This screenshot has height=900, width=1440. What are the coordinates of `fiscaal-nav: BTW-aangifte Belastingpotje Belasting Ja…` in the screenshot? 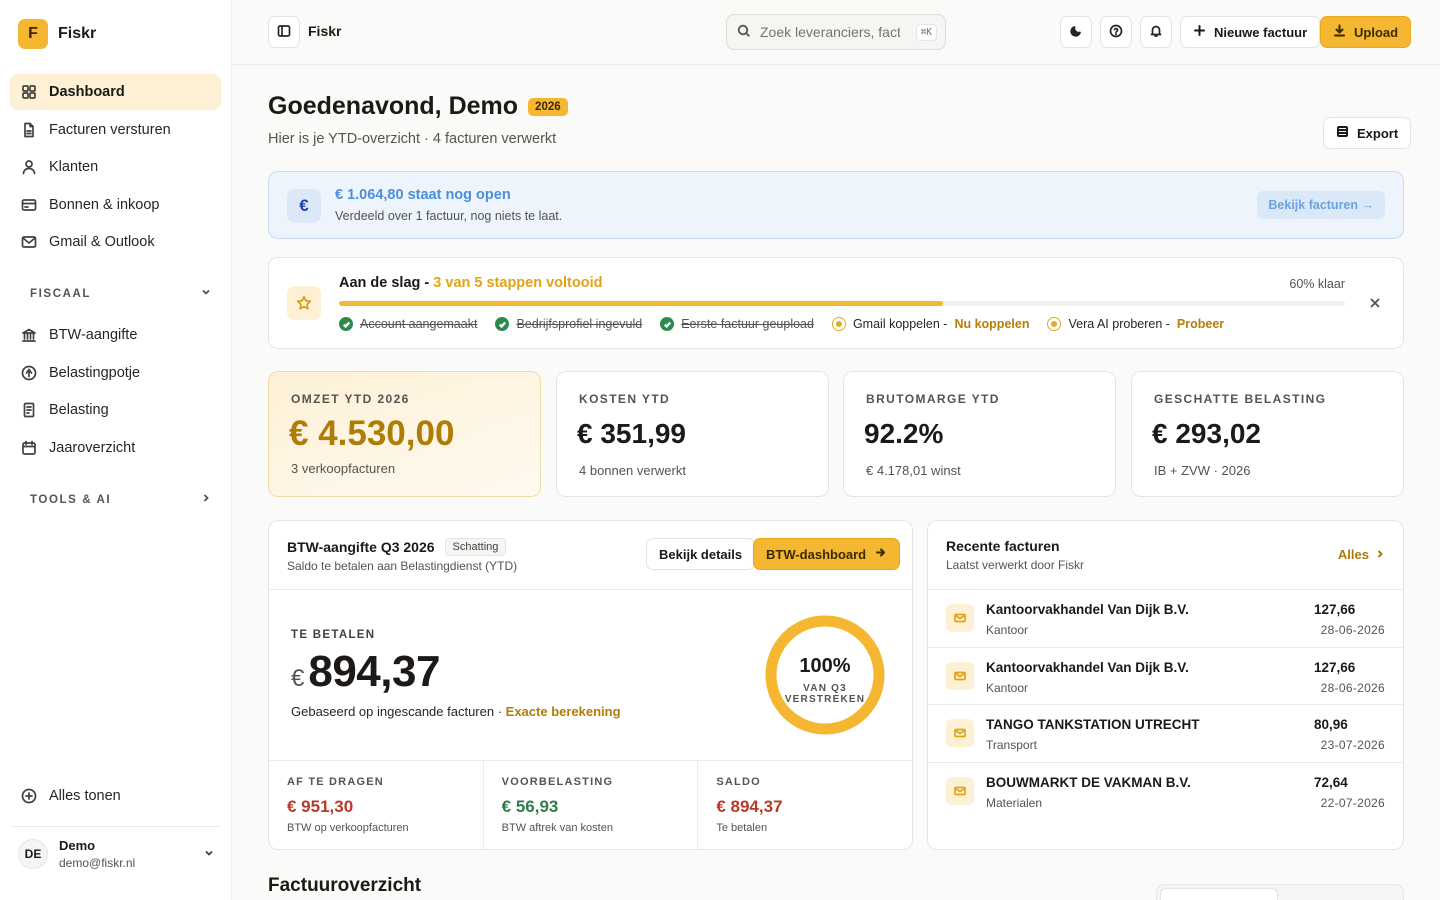 It's located at (115, 392).